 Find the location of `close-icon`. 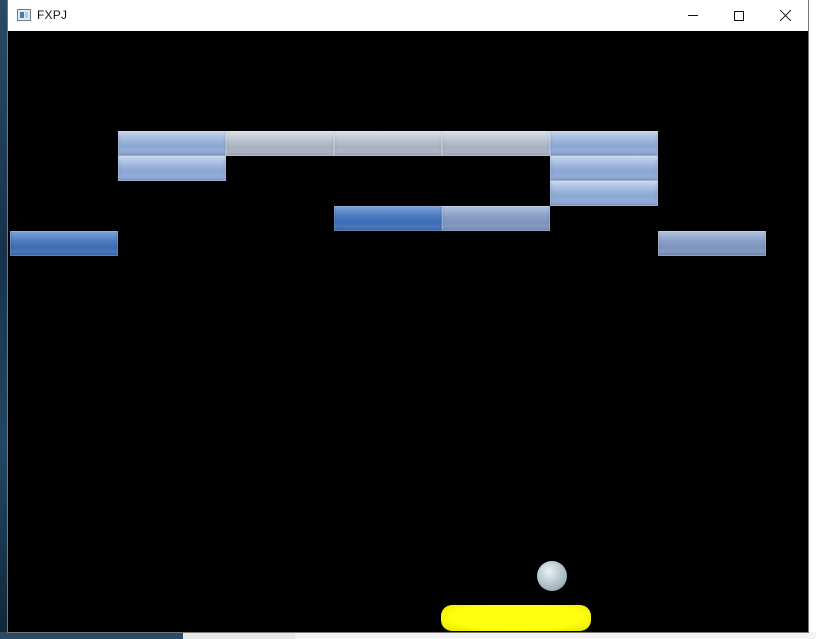

close-icon is located at coordinates (785, 15).